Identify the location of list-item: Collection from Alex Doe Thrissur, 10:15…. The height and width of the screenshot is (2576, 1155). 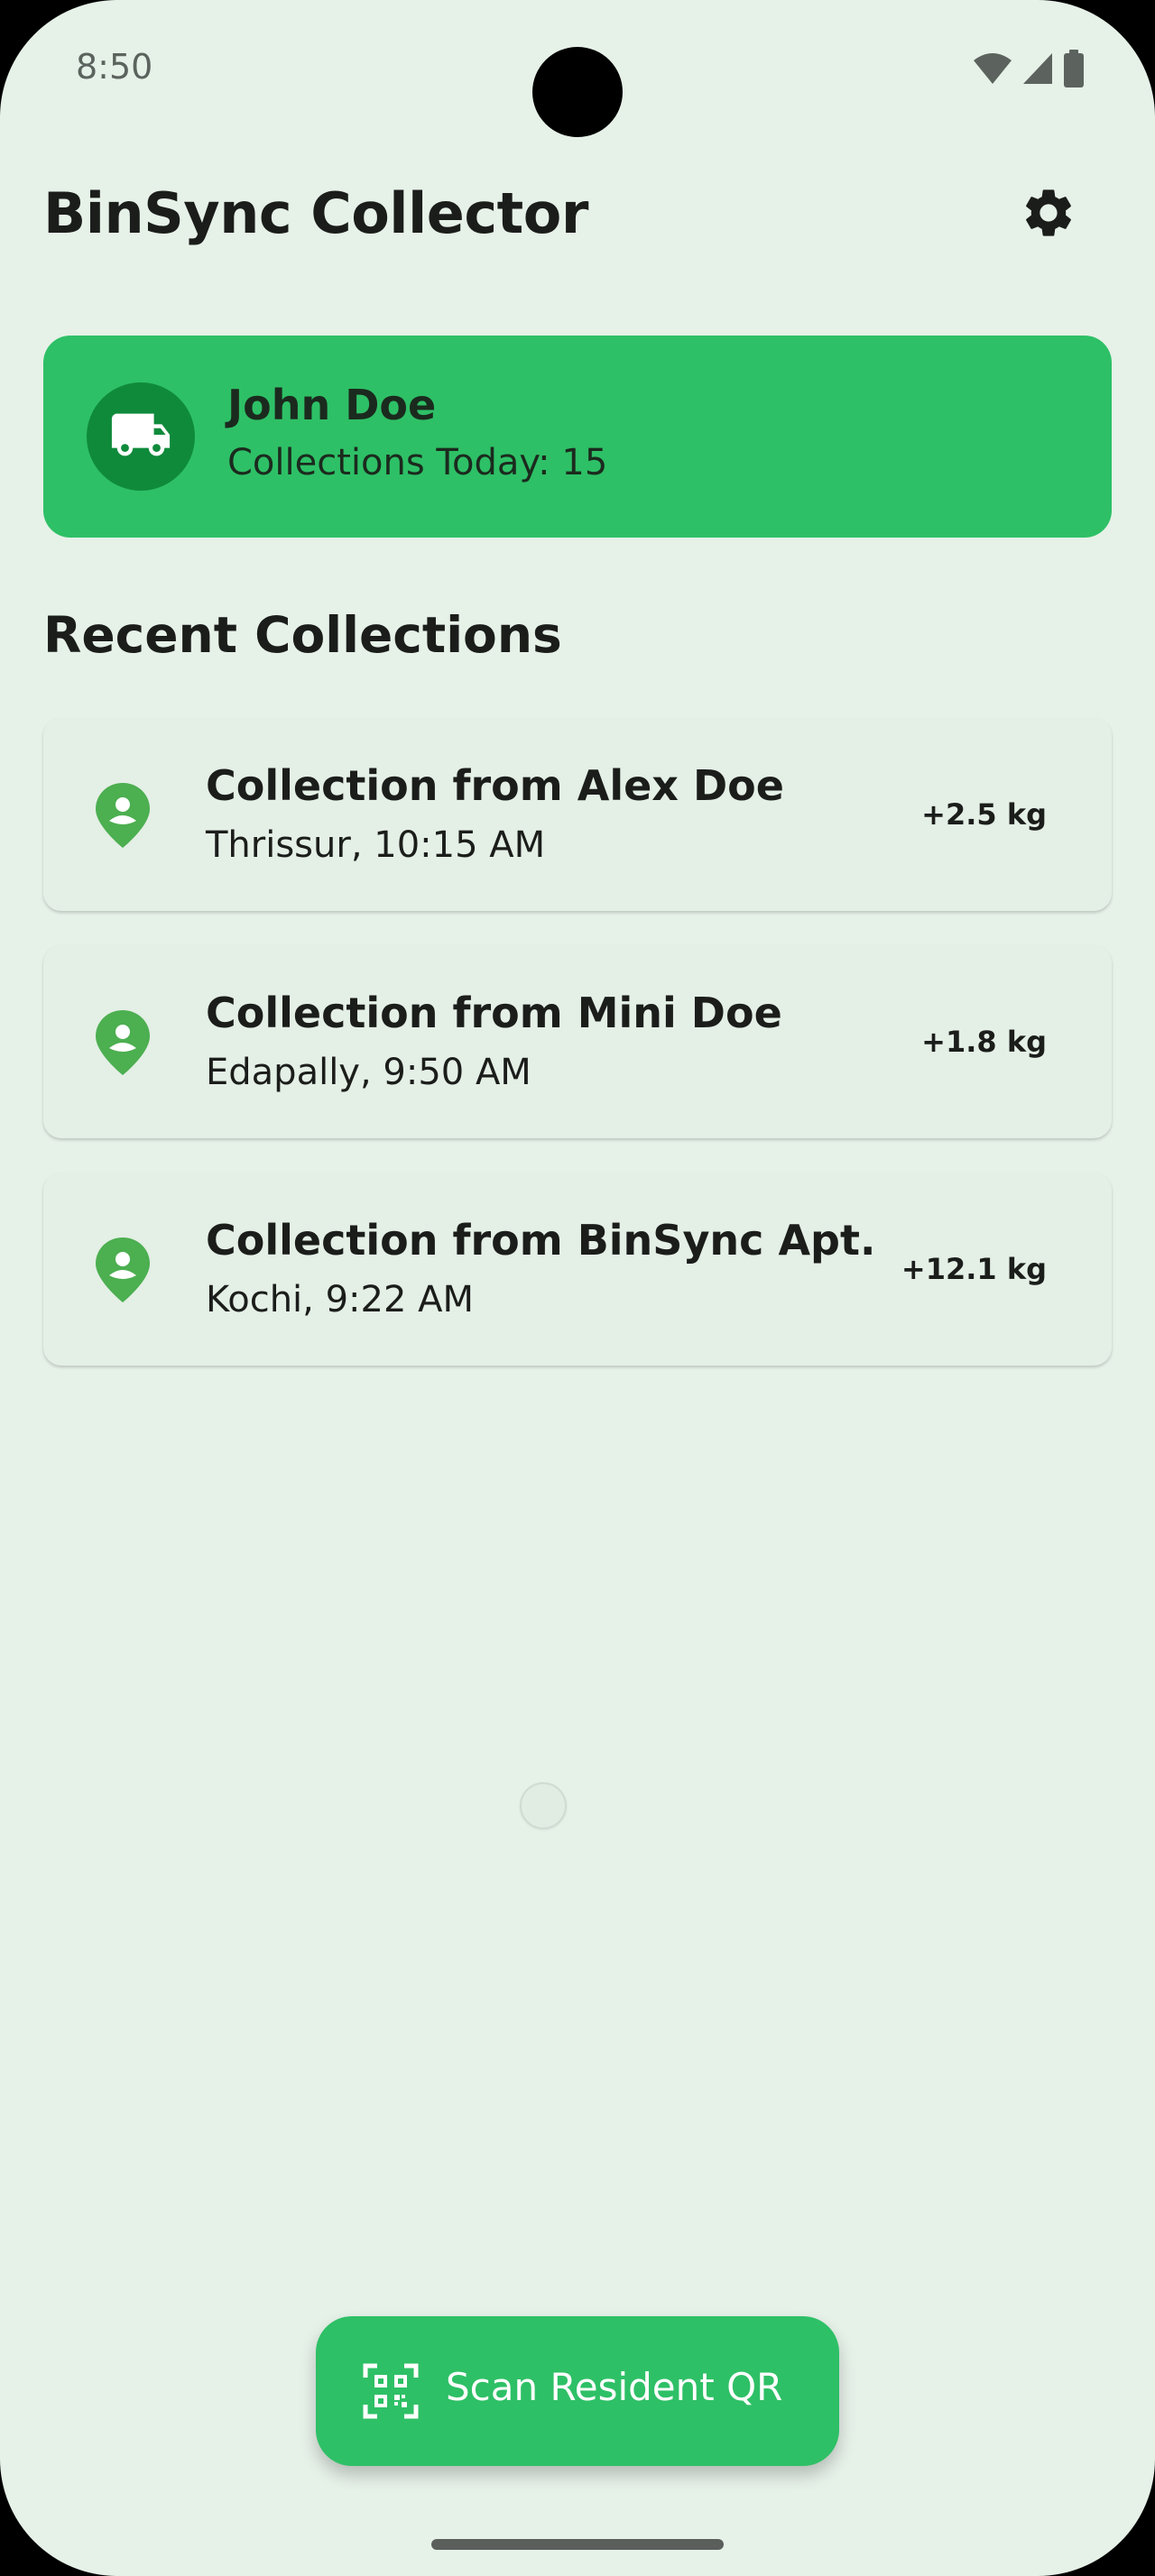
(577, 815).